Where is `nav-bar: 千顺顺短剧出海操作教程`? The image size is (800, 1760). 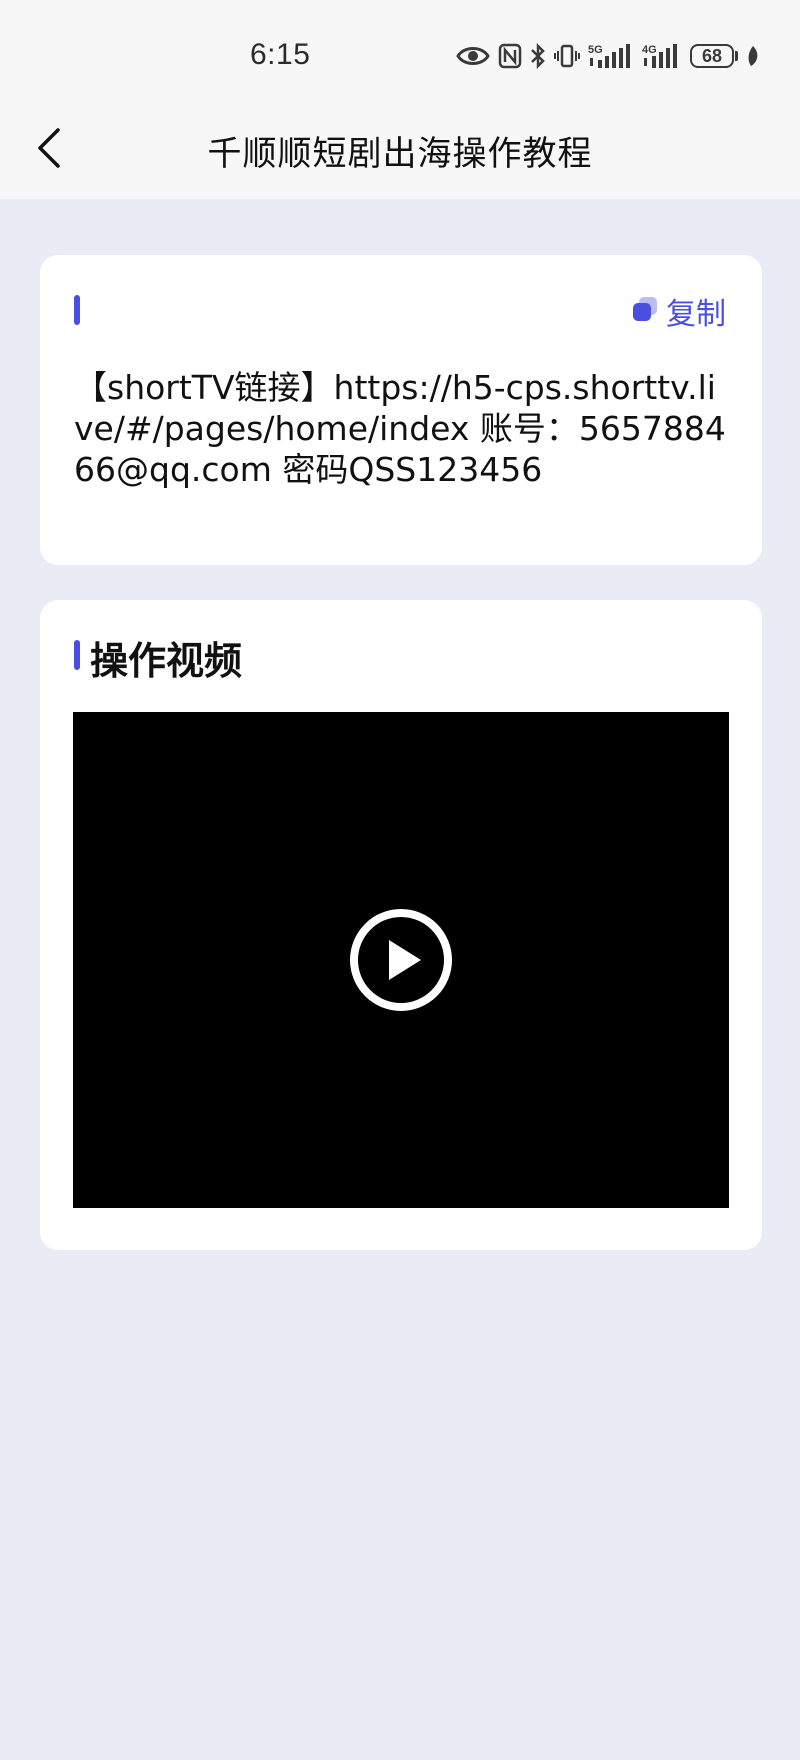
nav-bar: 千顺顺短剧出海操作教程 is located at coordinates (400, 149).